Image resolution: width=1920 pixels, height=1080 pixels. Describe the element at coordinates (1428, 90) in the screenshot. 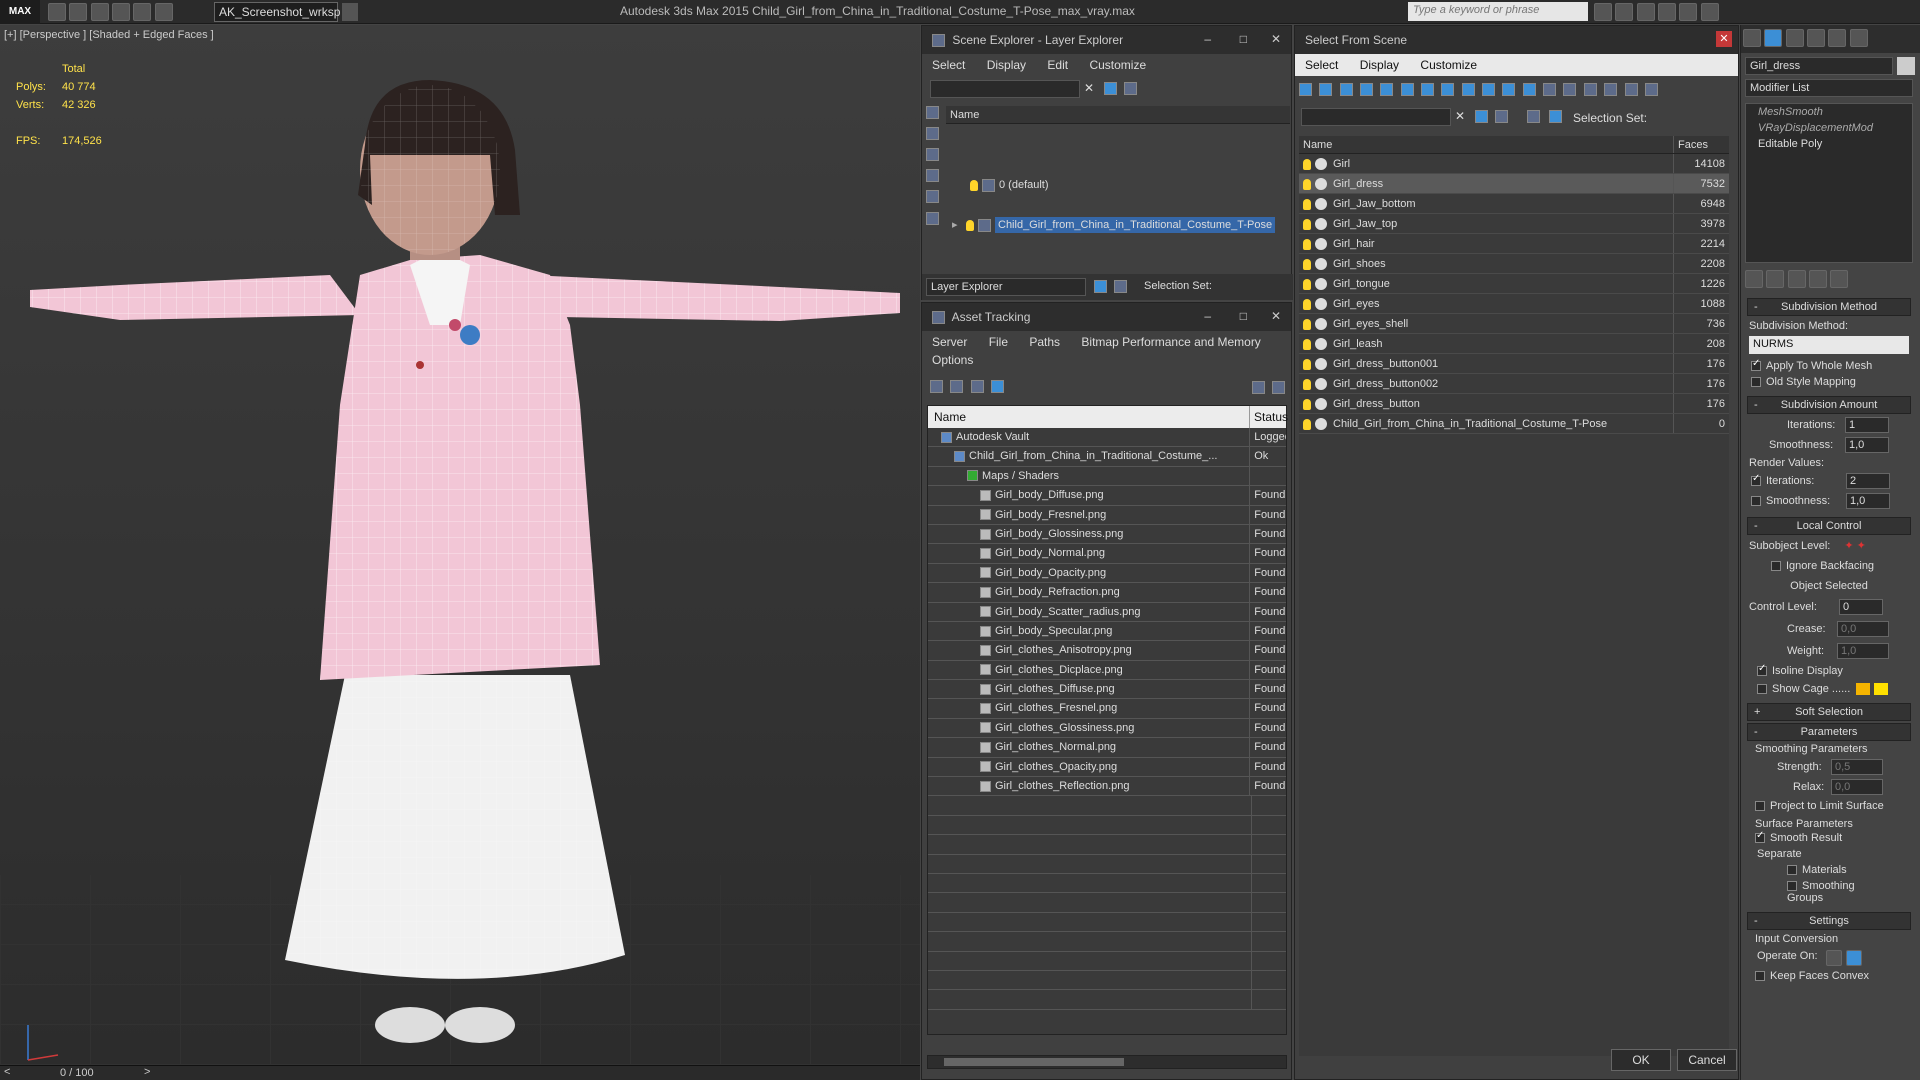

I see `display-cameras-icon` at that location.